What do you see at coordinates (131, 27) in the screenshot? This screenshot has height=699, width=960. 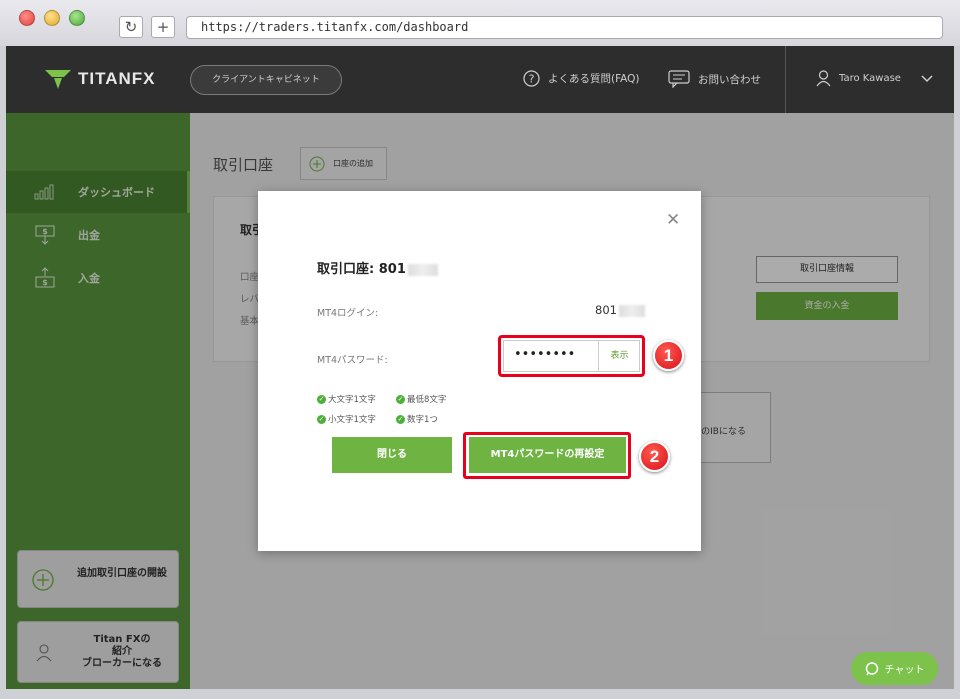 I see `reload-icon: ↻` at bounding box center [131, 27].